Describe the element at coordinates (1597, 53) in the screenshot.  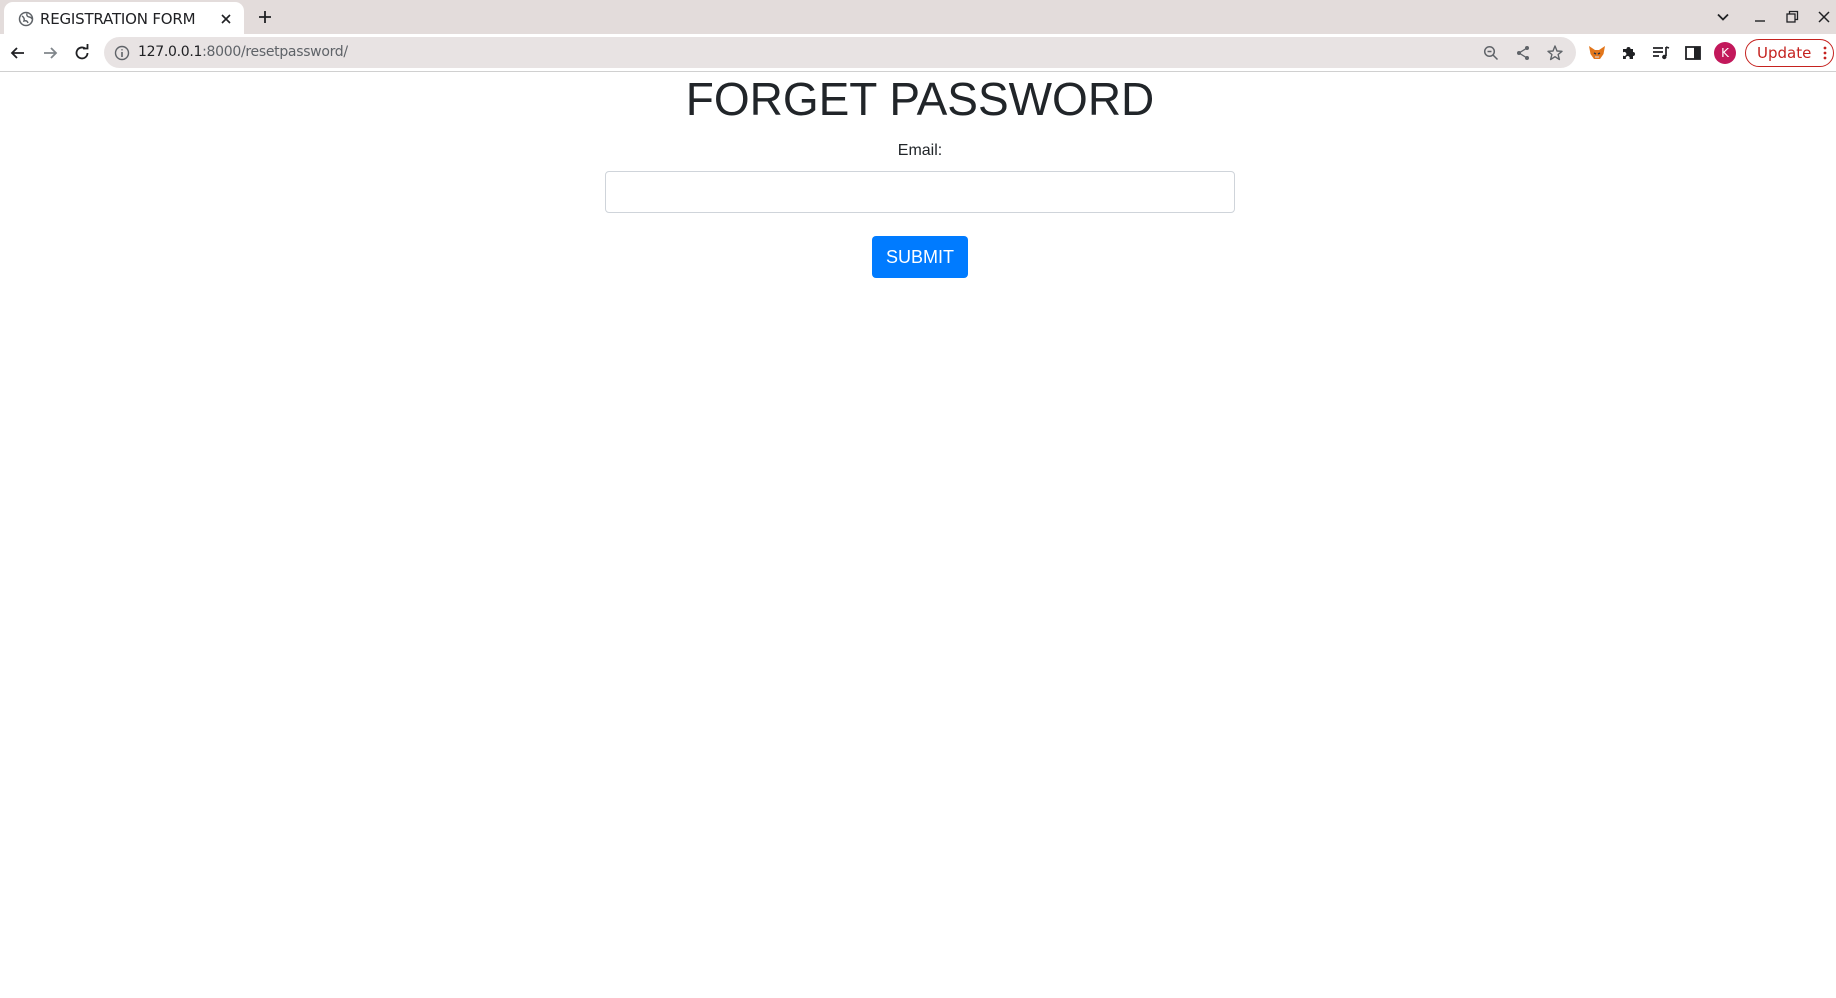
I see `fox-icon` at that location.